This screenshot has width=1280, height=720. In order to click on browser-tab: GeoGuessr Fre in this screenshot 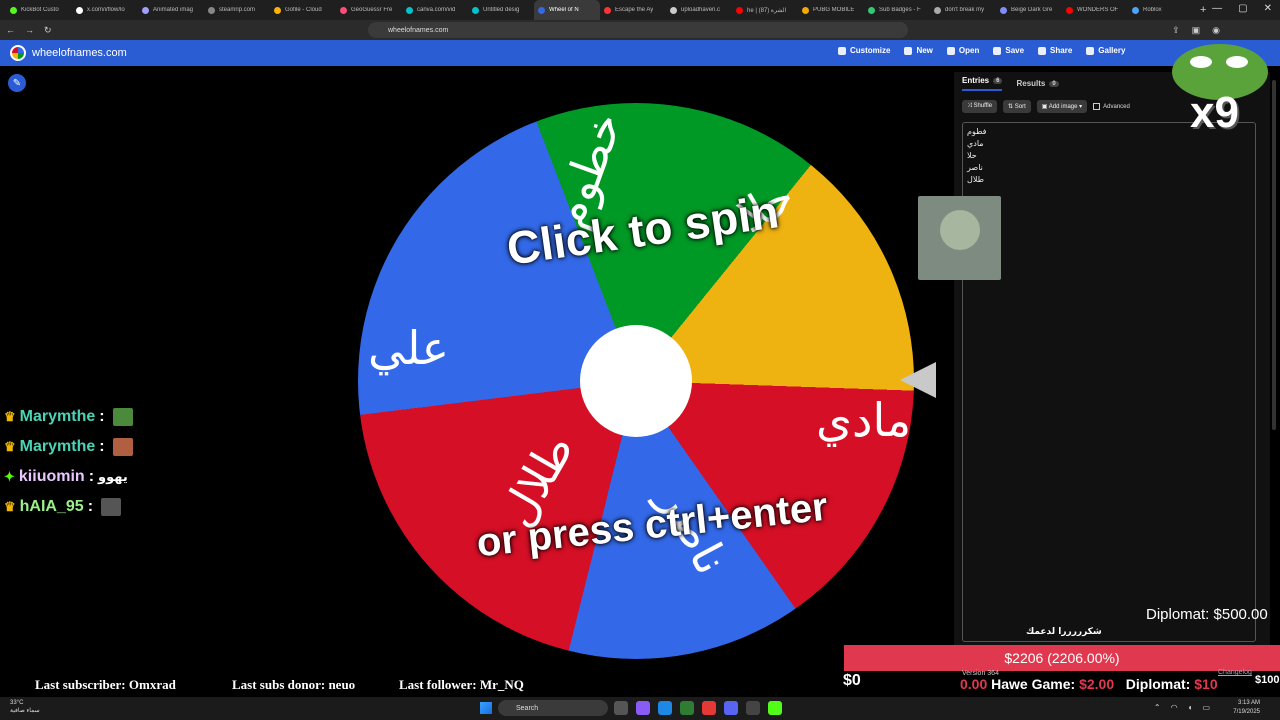, I will do `click(369, 10)`.